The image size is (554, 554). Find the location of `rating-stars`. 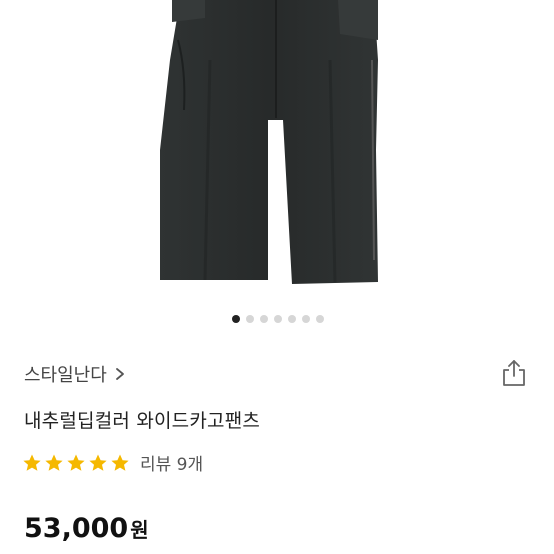

rating-stars is located at coordinates (76, 463).